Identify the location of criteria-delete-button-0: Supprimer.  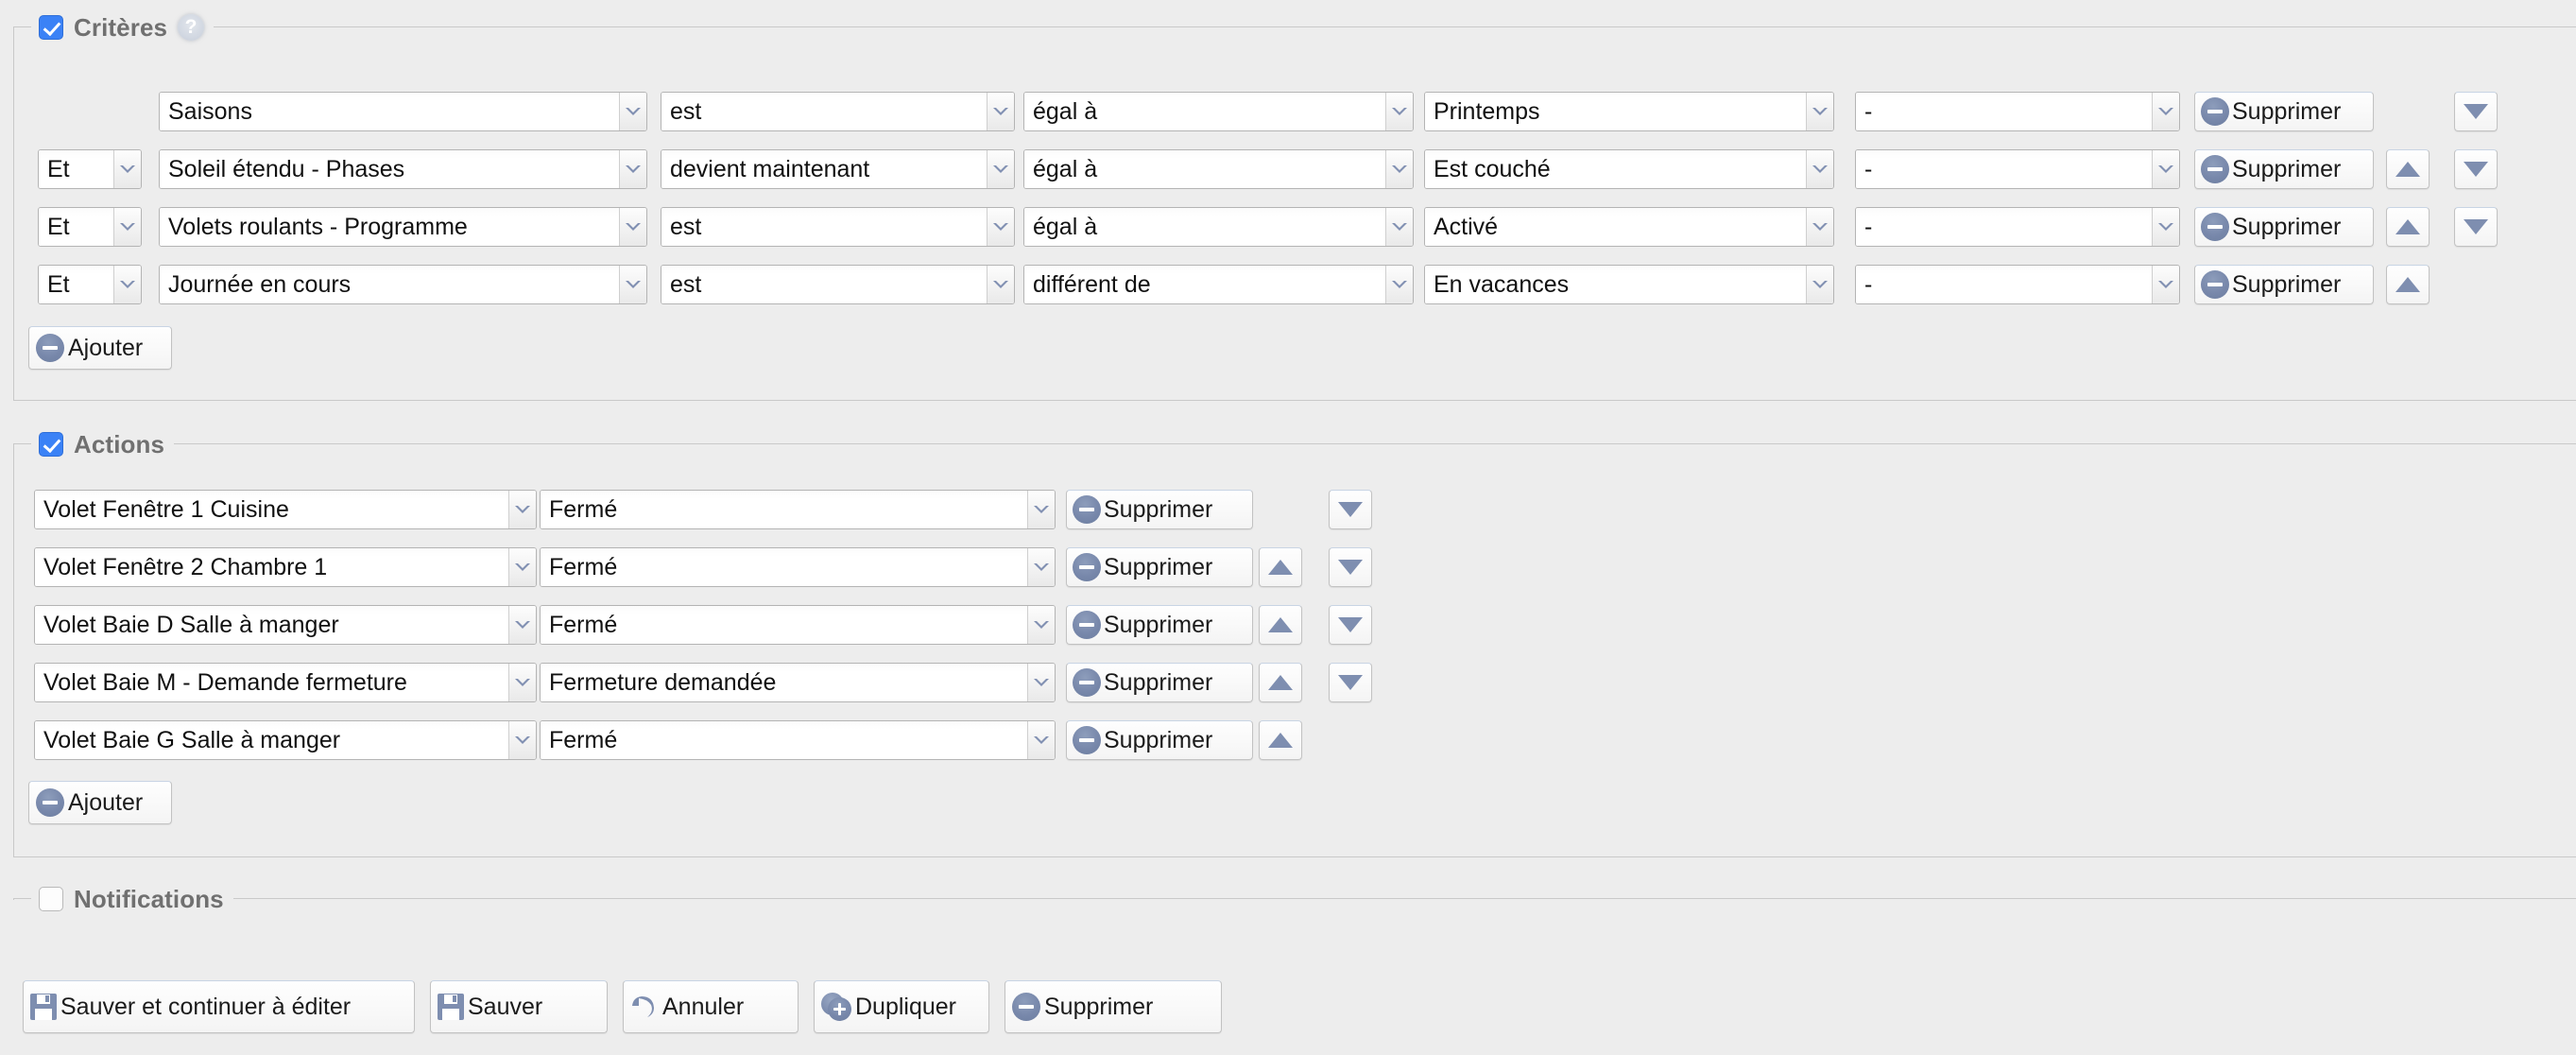
(2284, 111).